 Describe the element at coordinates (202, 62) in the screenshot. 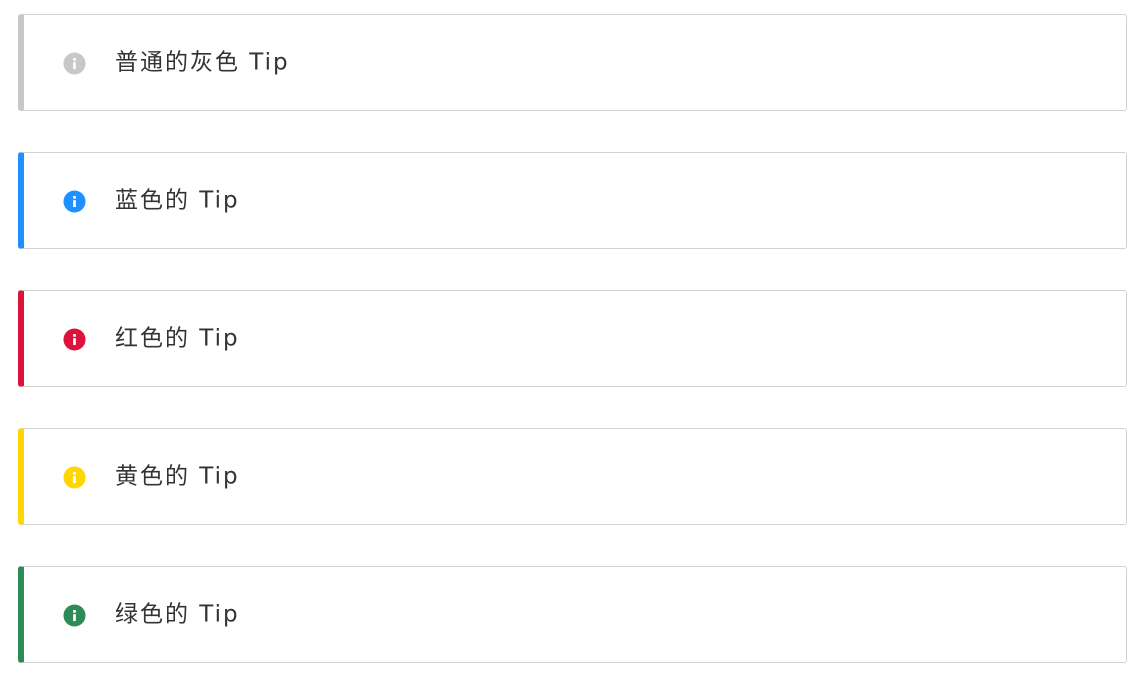

I see `tip-text: 普通的灰色 Tip` at that location.